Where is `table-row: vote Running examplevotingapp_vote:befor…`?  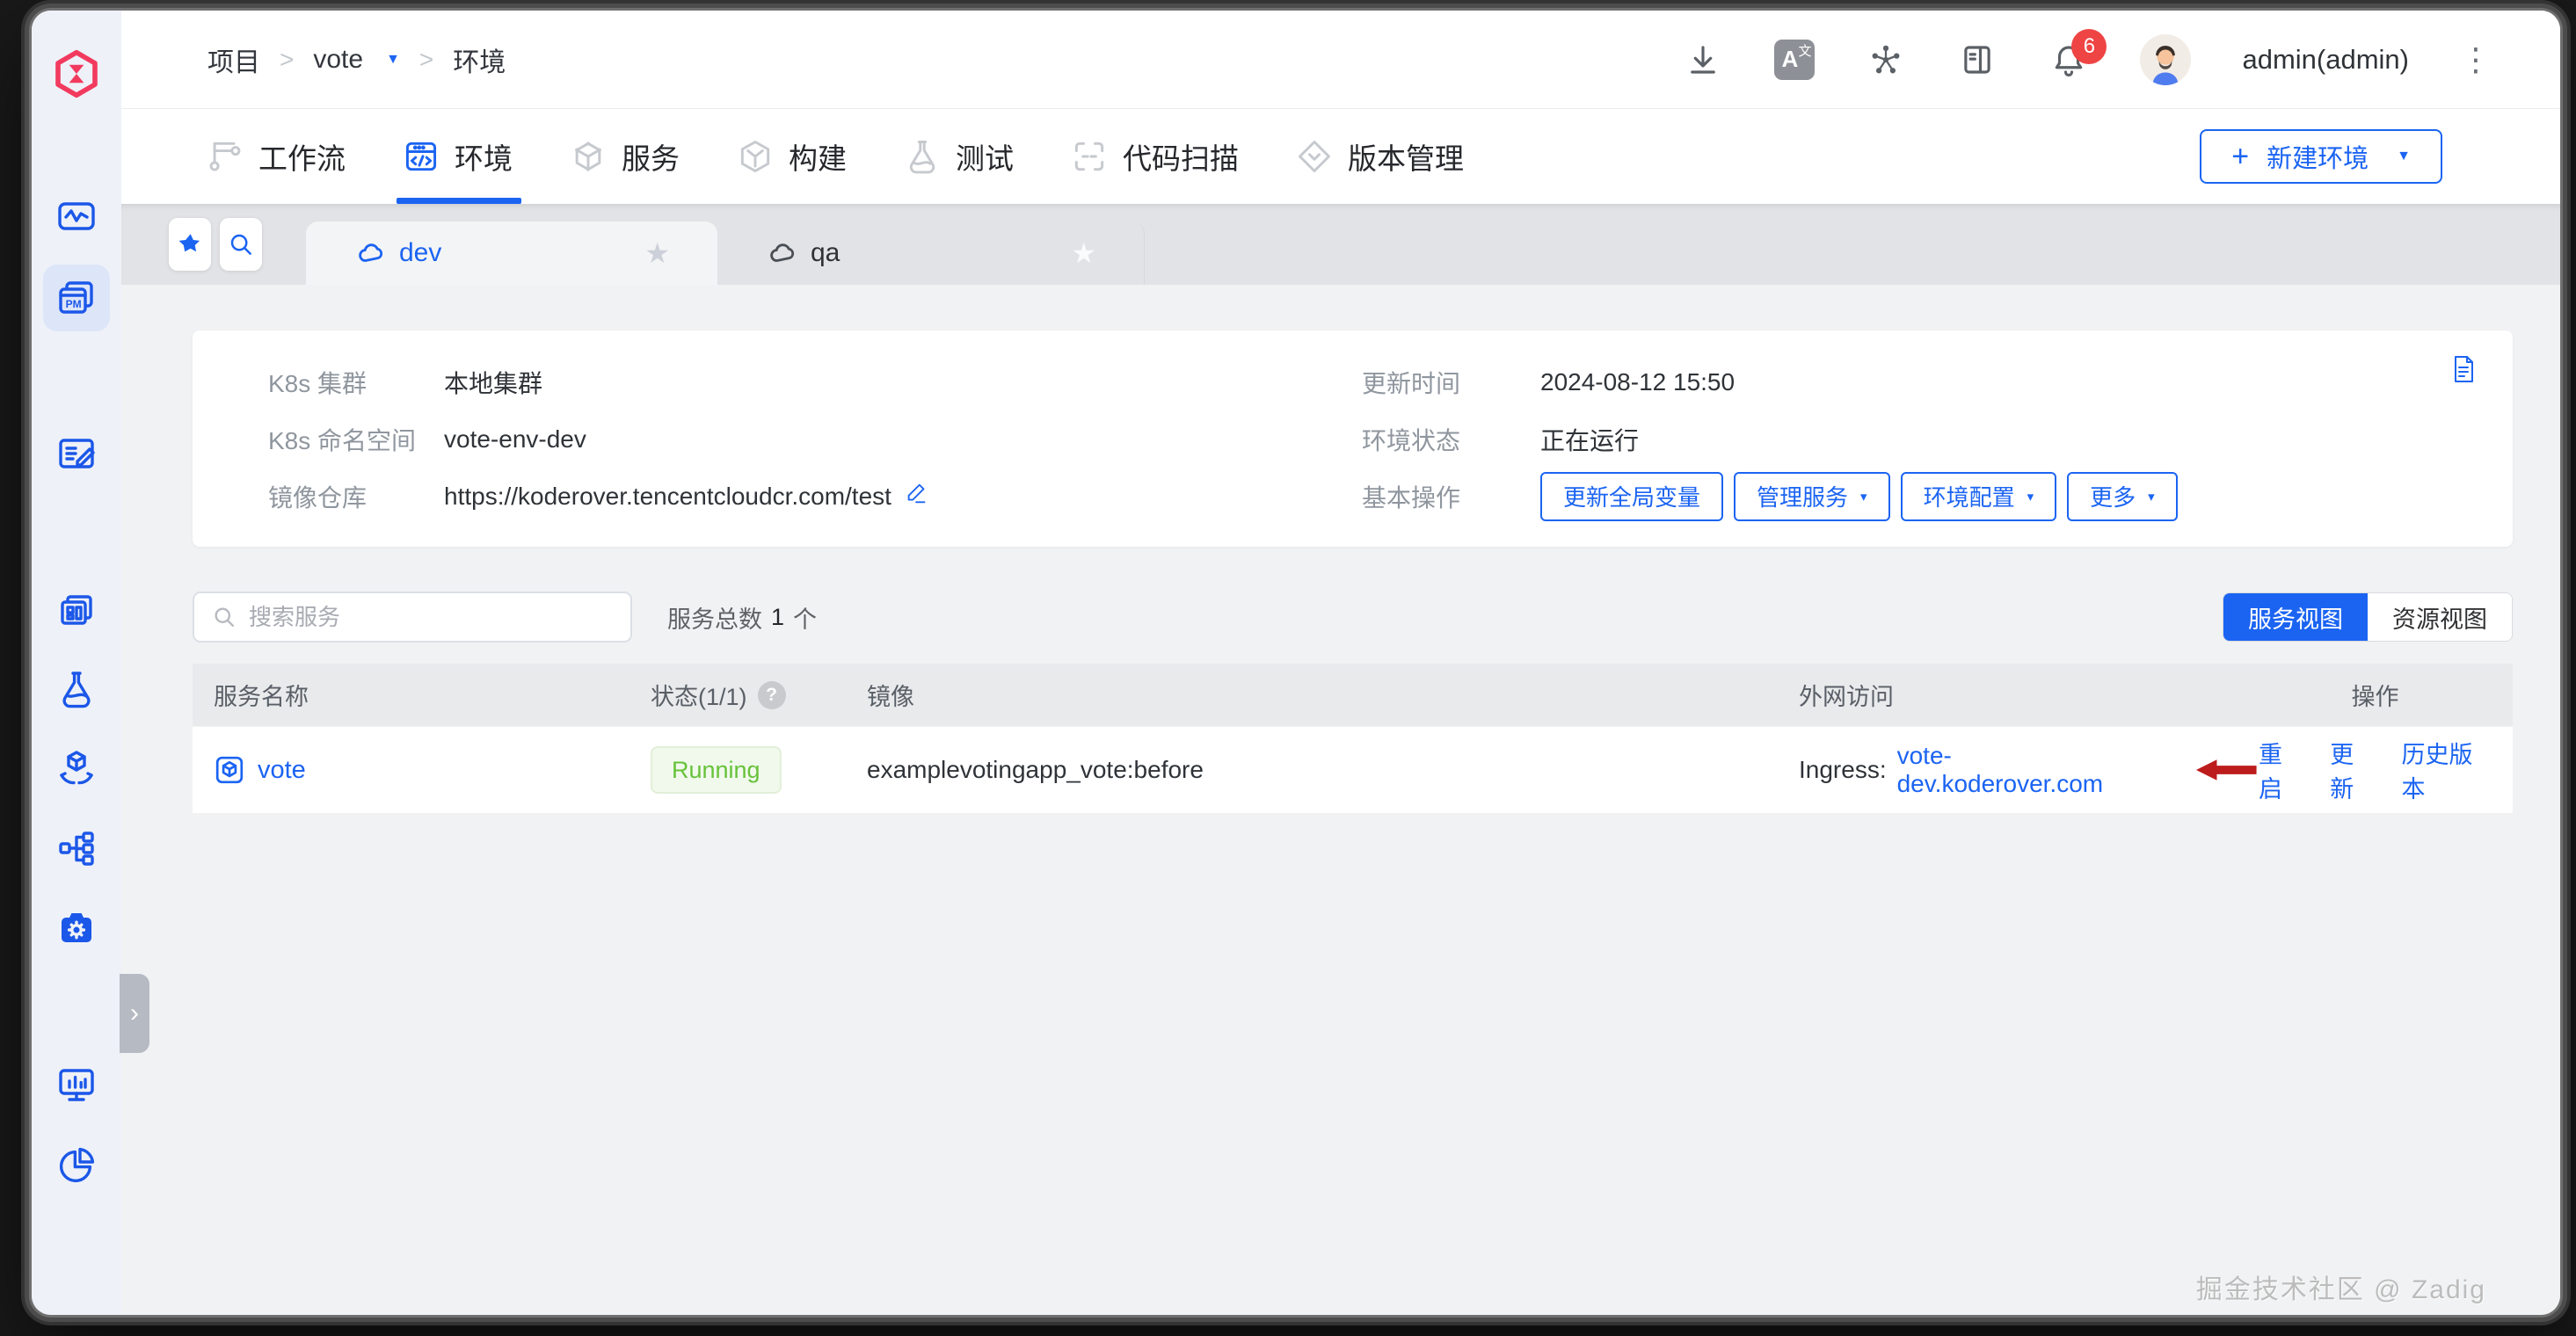
table-row: vote Running examplevotingapp_vote:befor… is located at coordinates (1353, 769).